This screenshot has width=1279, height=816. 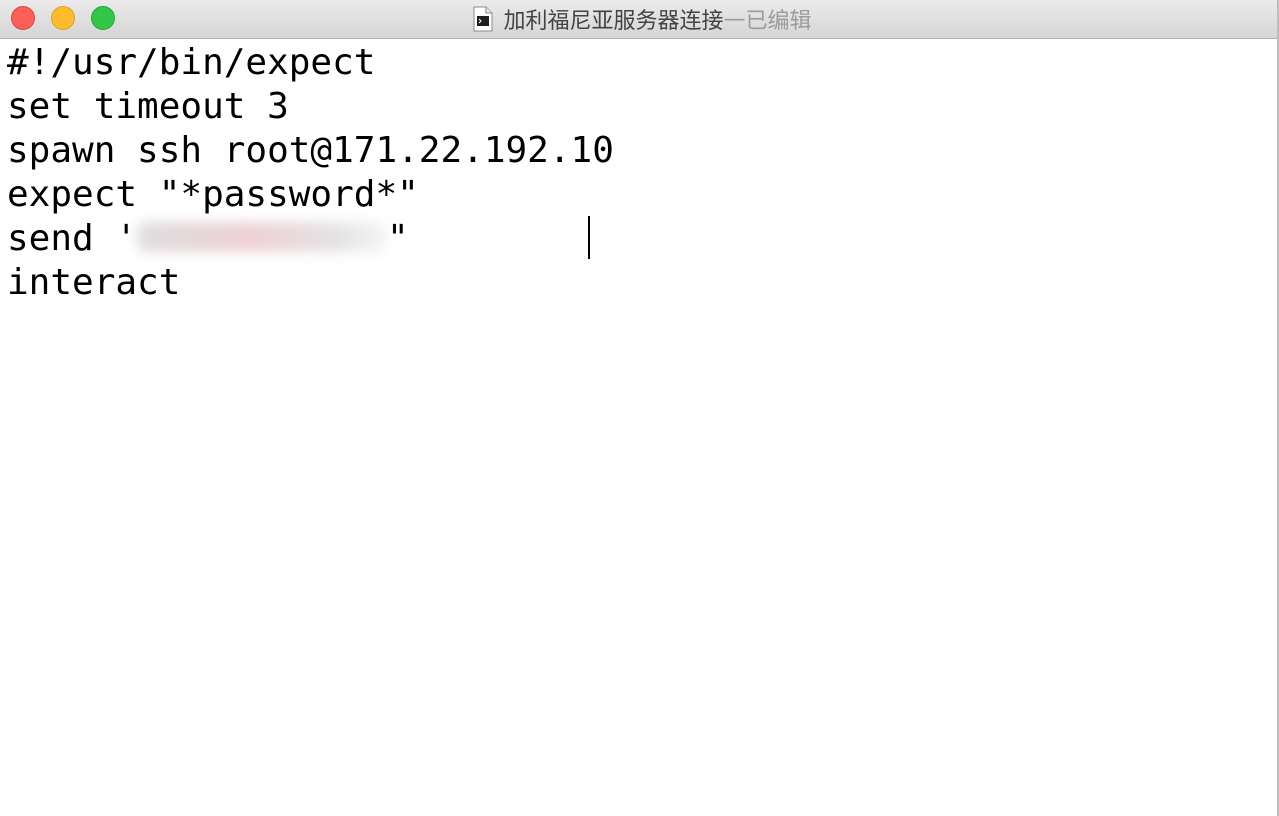 I want to click on code-line-5-suffix: ", so click(x=398, y=238).